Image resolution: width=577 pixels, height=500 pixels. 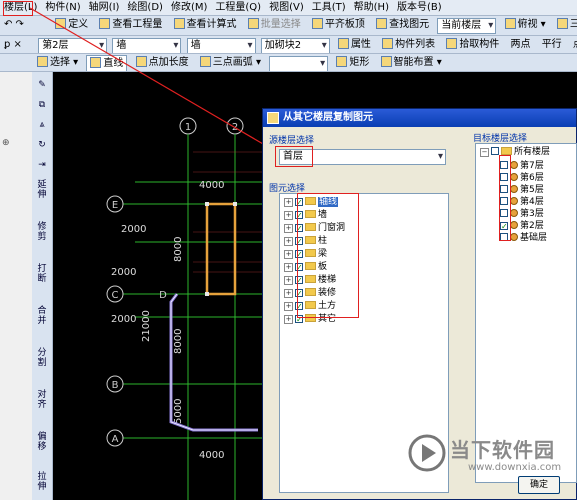 I want to click on break-tool: 打断, so click(x=42, y=275).